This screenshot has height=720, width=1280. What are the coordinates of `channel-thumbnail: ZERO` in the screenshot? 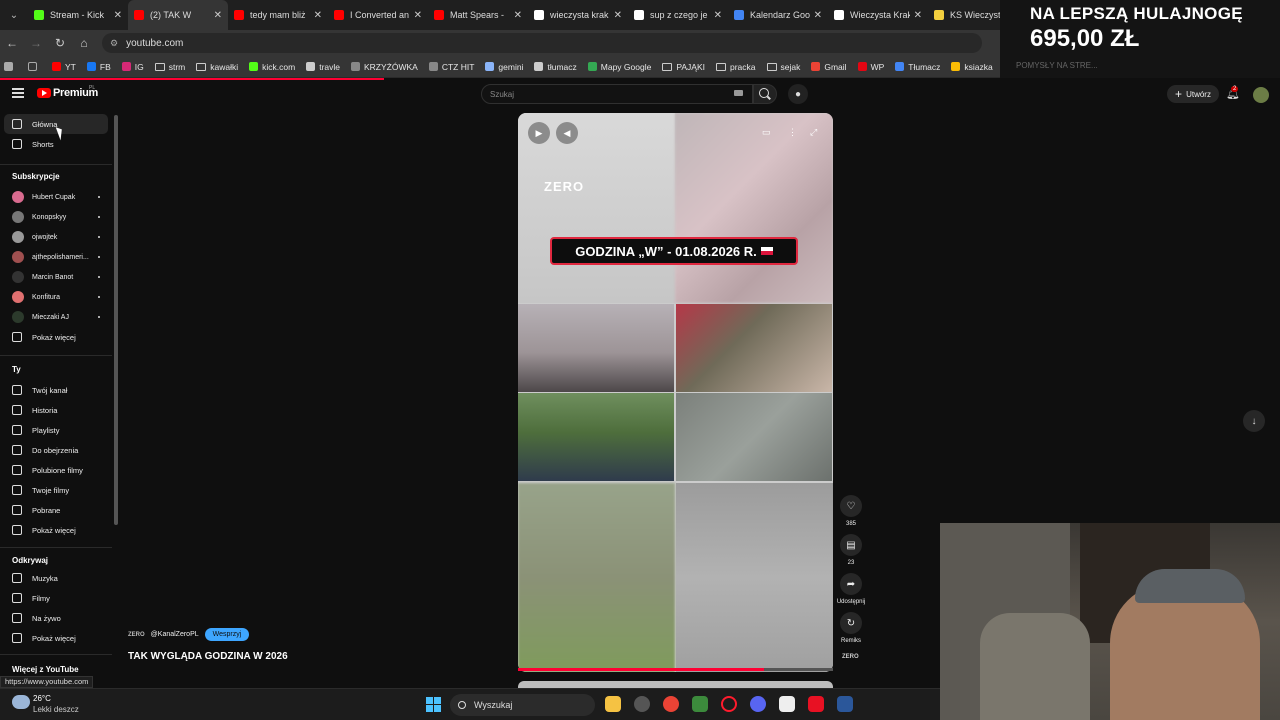 It's located at (850, 657).